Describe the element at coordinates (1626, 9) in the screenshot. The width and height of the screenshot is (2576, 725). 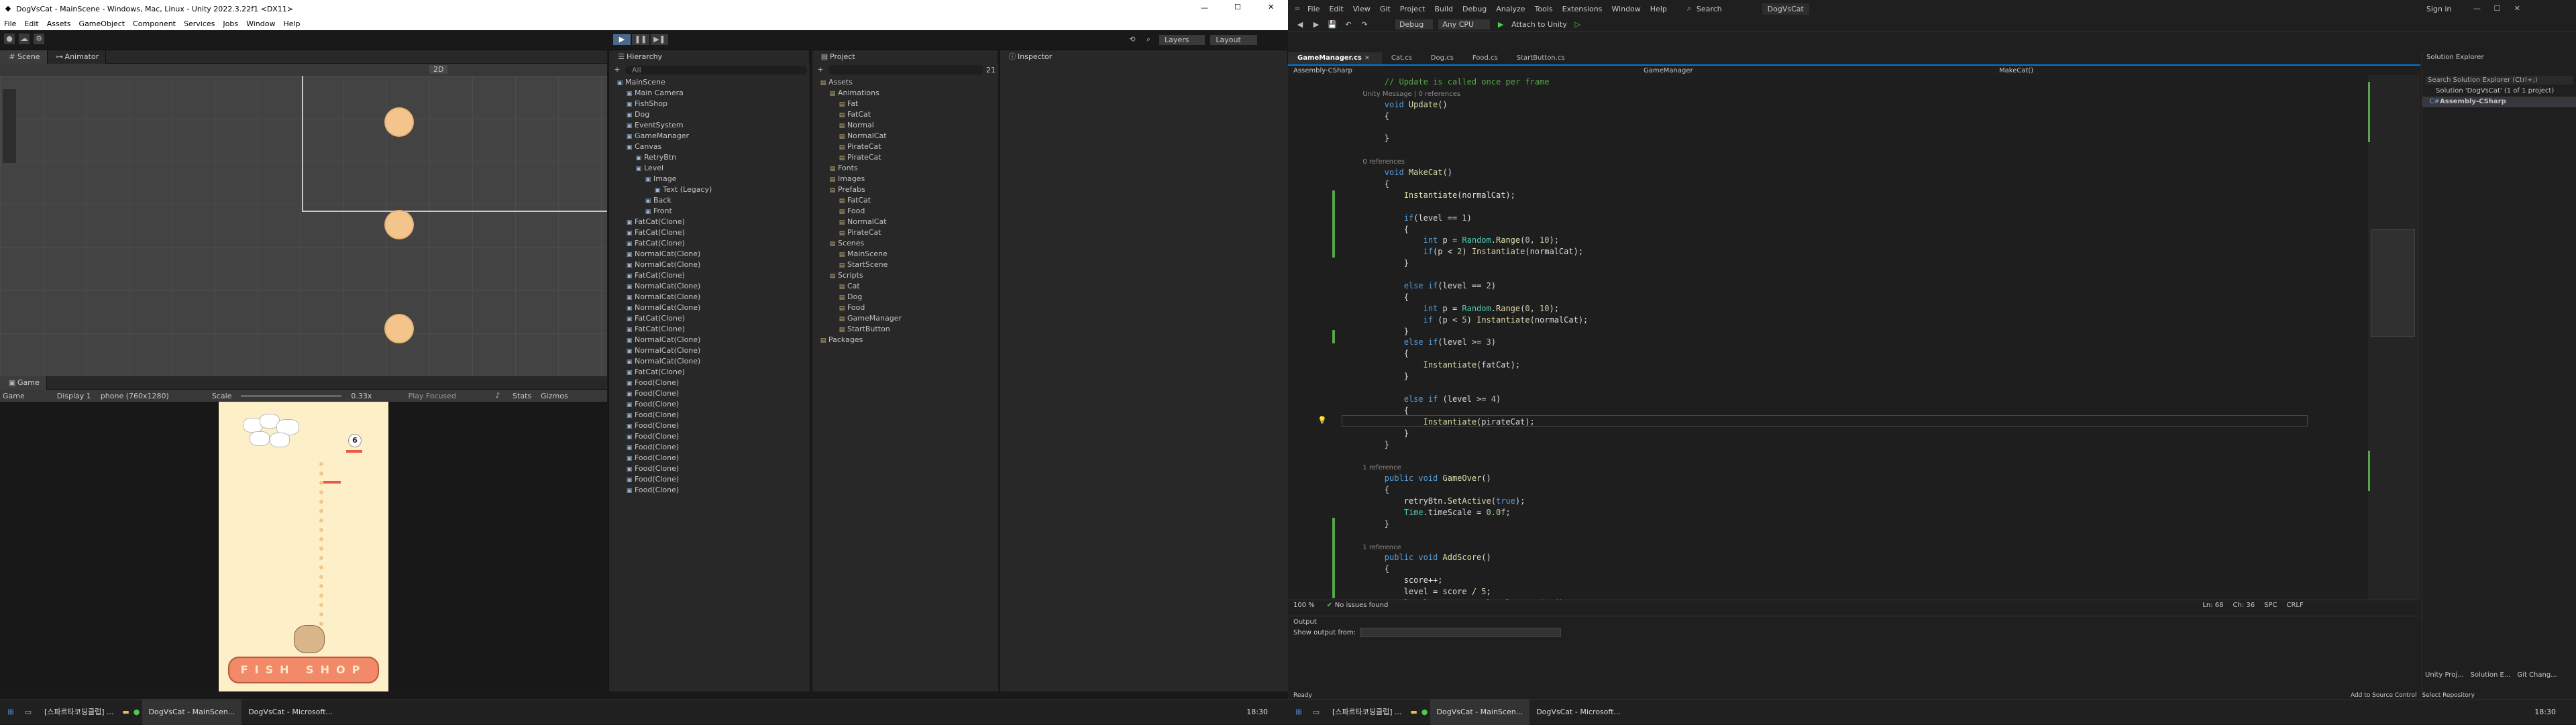
I see `vs-menu-window: Window` at that location.